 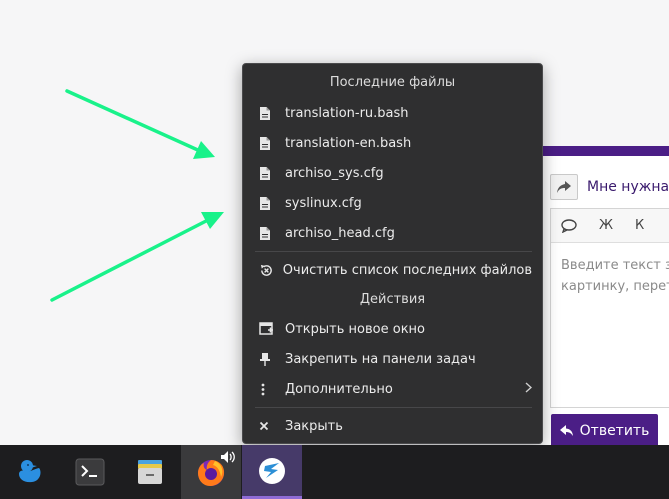 I want to click on pin-to-taskbar-label: Закрепить на панели задач, so click(x=380, y=359).